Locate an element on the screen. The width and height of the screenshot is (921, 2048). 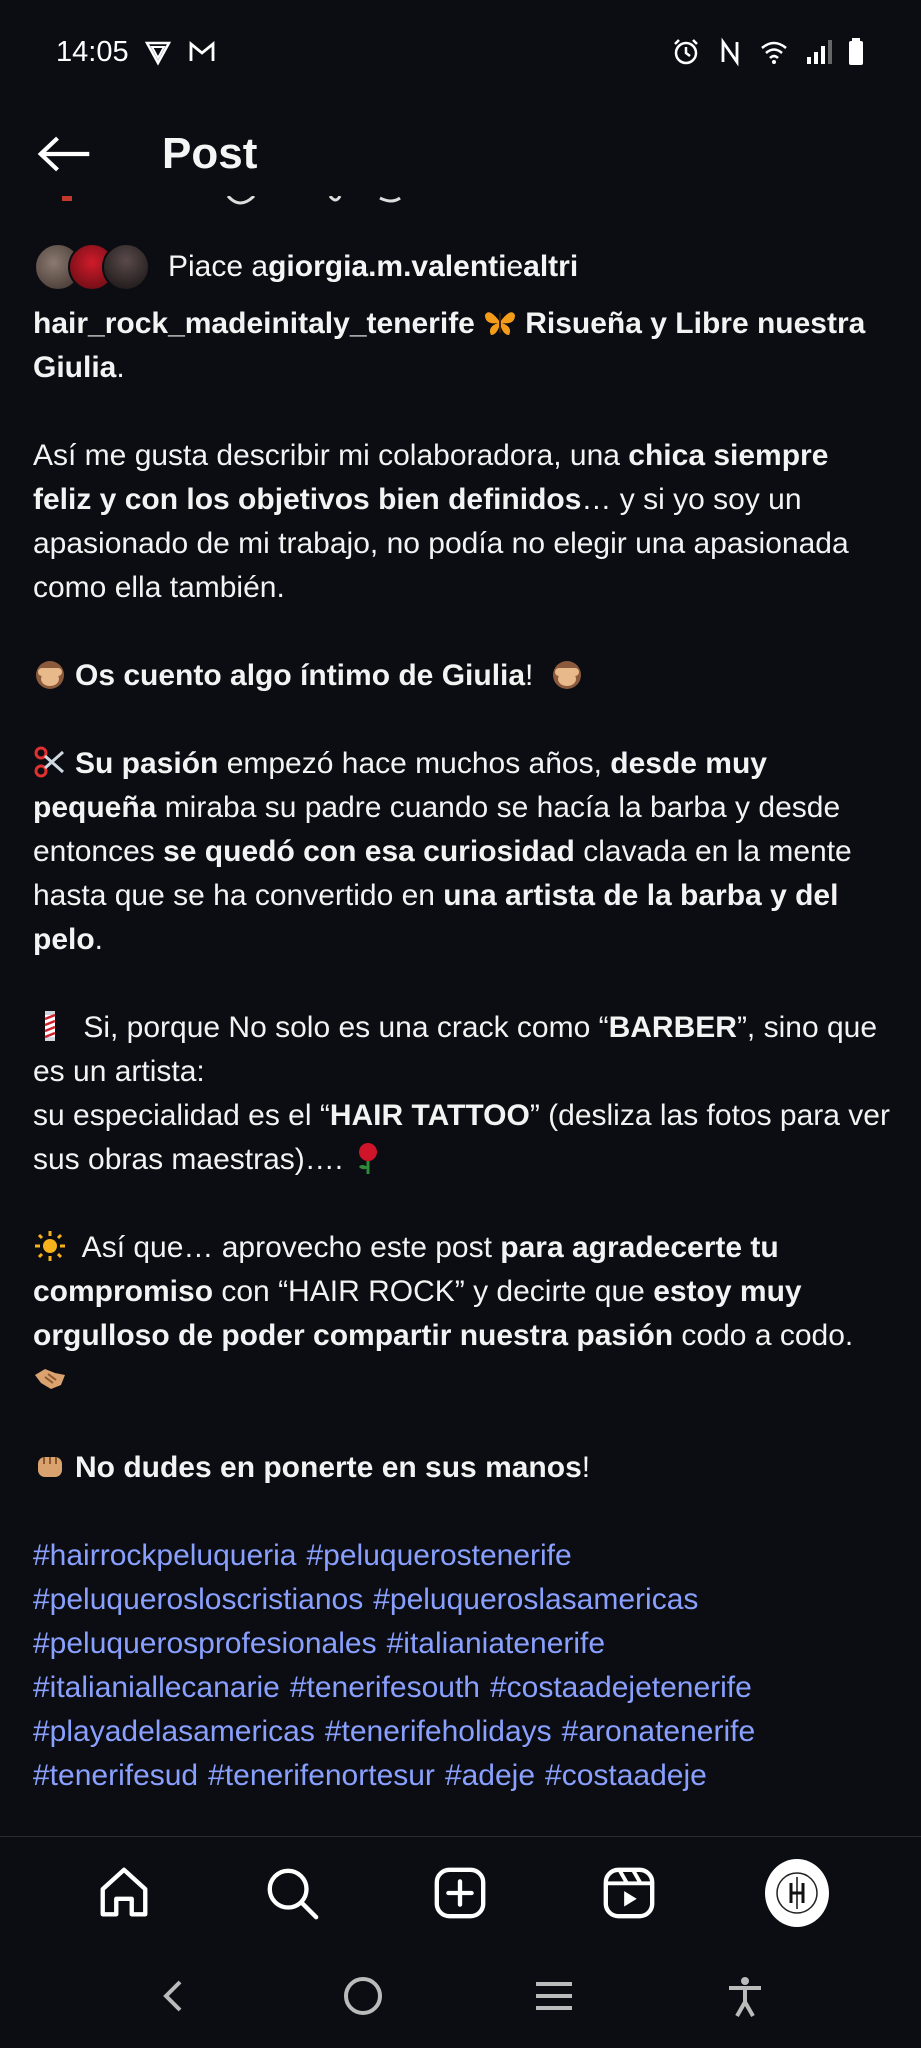
battery-icon is located at coordinates (856, 52).